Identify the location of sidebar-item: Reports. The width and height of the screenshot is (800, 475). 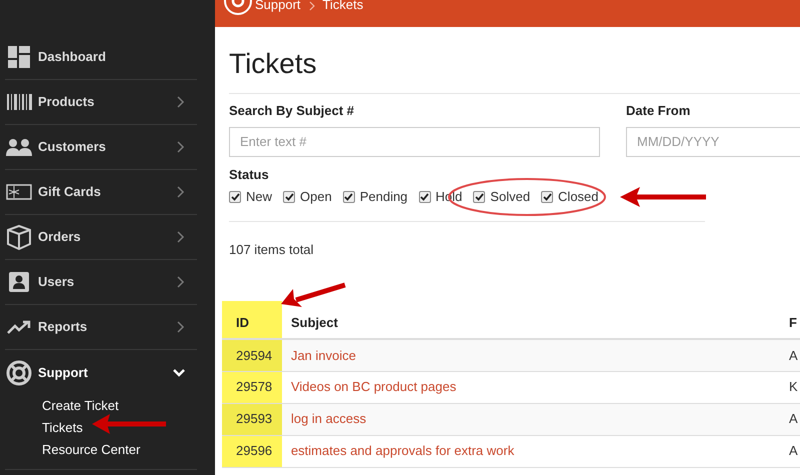
(63, 327).